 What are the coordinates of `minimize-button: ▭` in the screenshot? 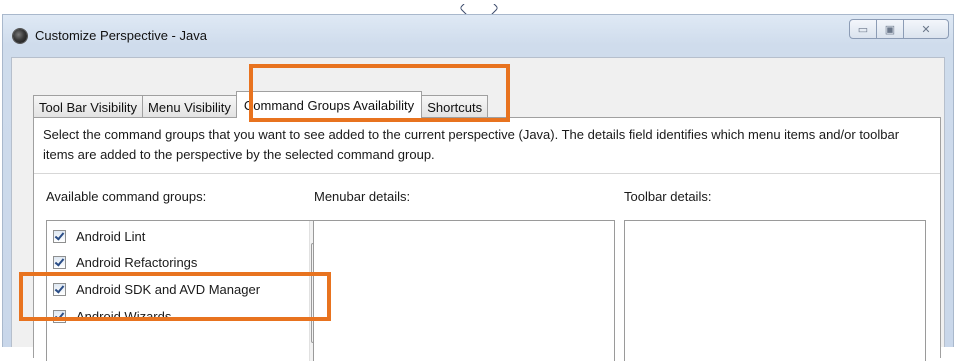 It's located at (863, 29).